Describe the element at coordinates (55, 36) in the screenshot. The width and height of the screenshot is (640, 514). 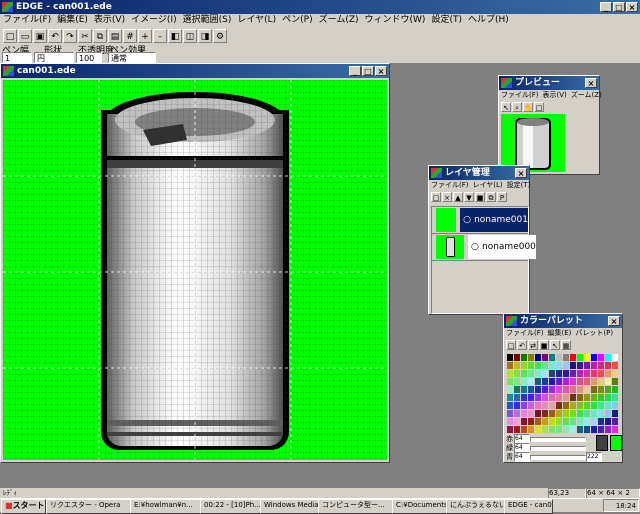
I see `undo-icon: ↶` at that location.